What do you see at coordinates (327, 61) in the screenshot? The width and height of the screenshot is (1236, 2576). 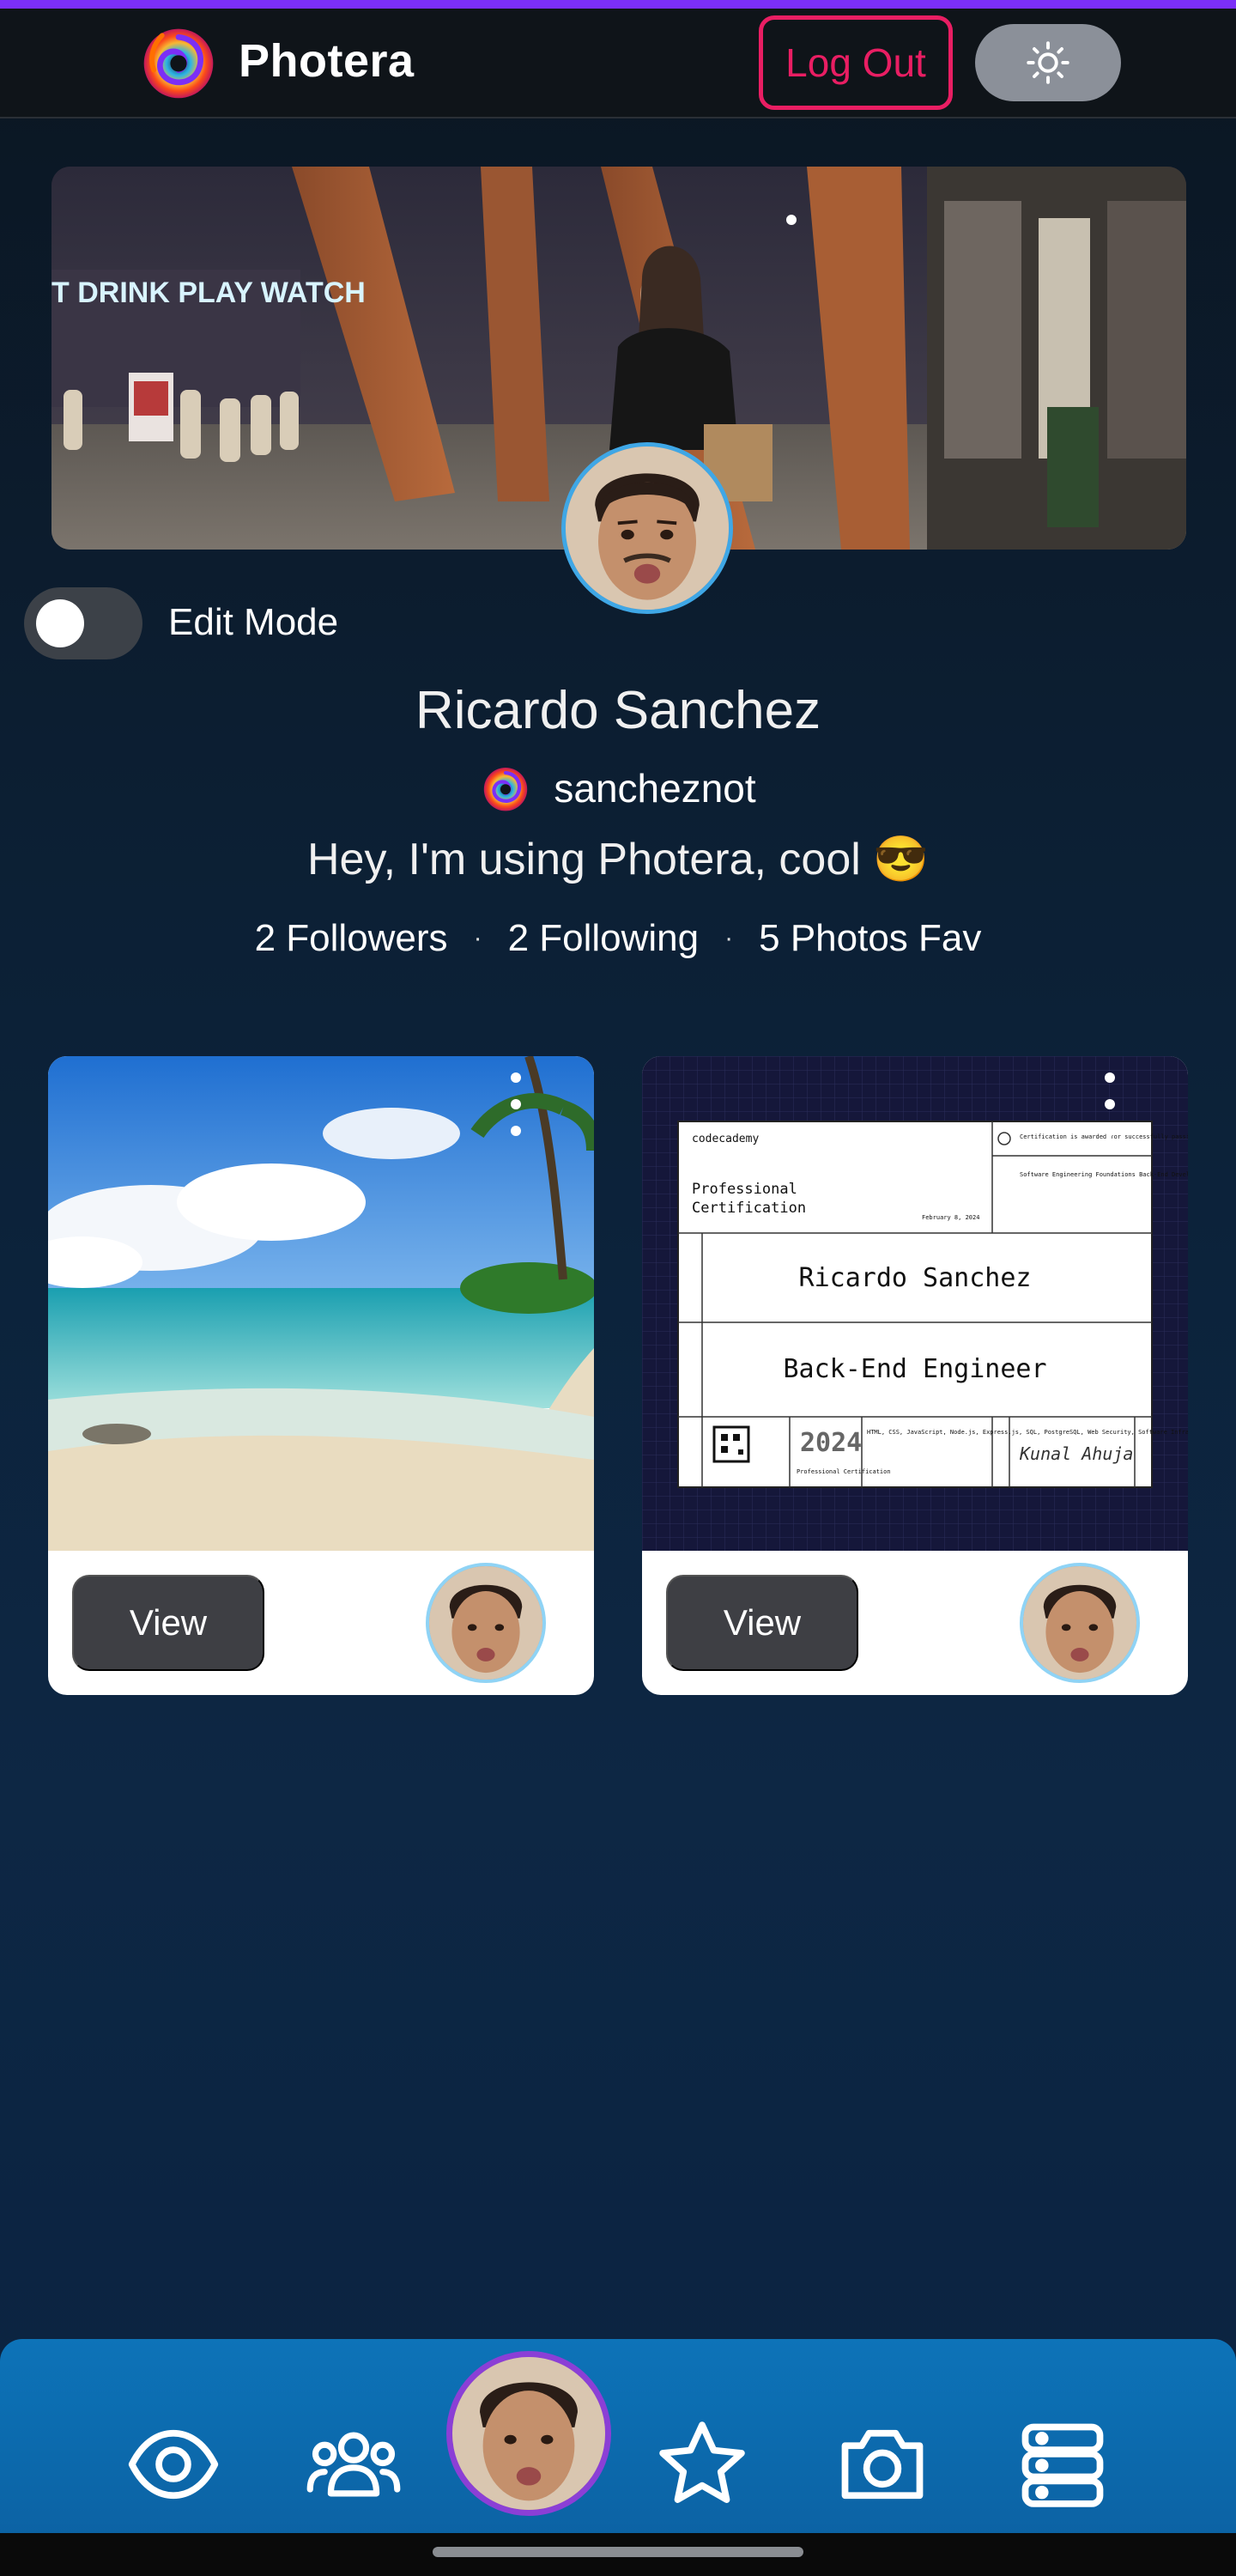 I see `brand-title: Photera` at bounding box center [327, 61].